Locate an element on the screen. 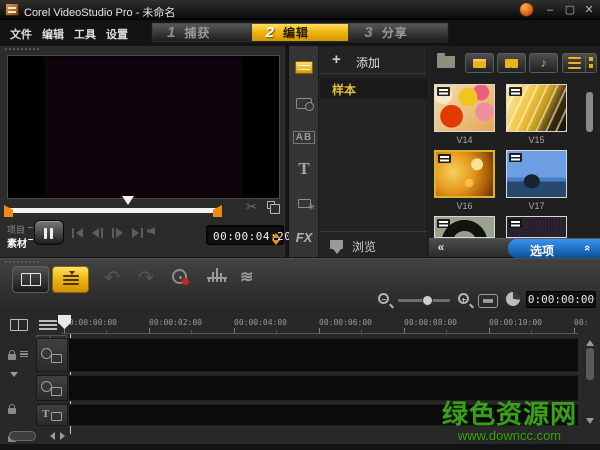  thumbnail-v17 is located at coordinates (536, 174).